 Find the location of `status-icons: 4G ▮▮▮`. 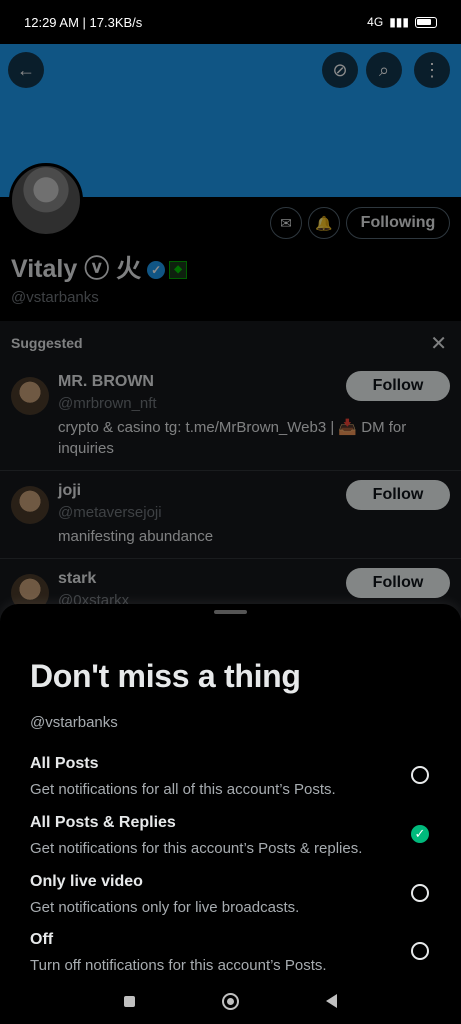

status-icons: 4G ▮▮▮ is located at coordinates (402, 22).